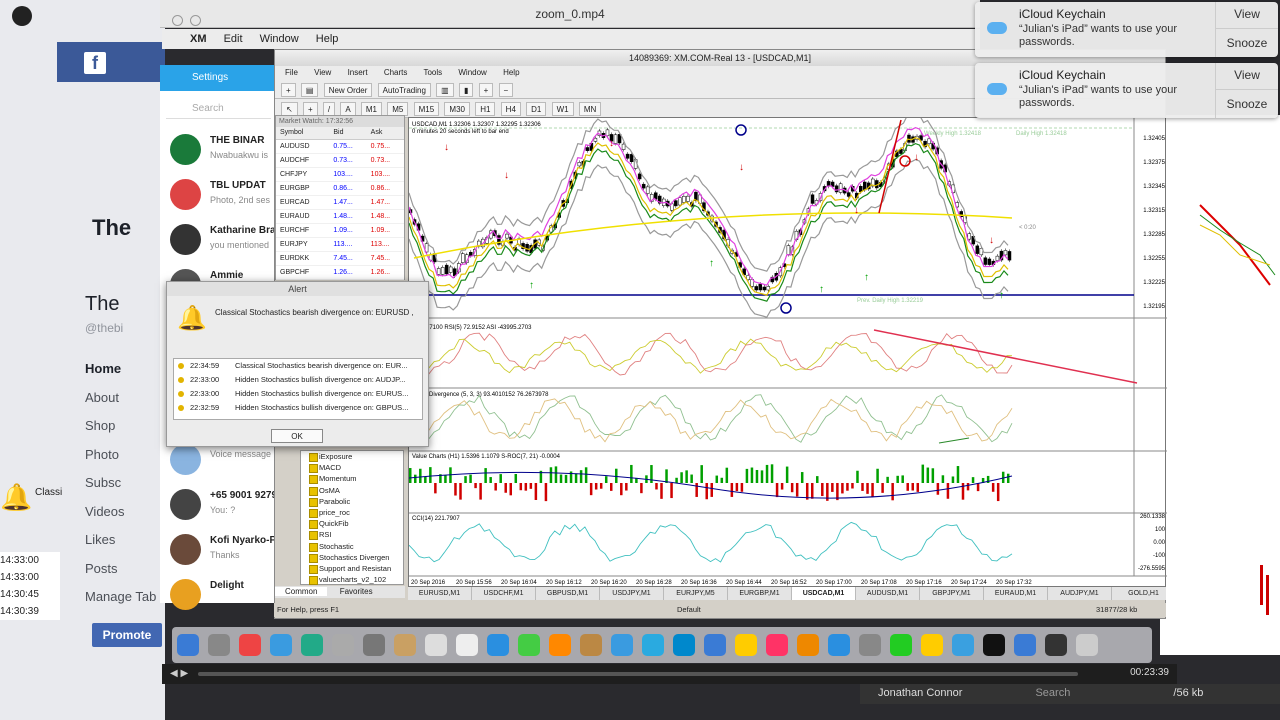  Describe the element at coordinates (504, 593) in the screenshot. I see `chart-tab: USDCHF,M1` at that location.